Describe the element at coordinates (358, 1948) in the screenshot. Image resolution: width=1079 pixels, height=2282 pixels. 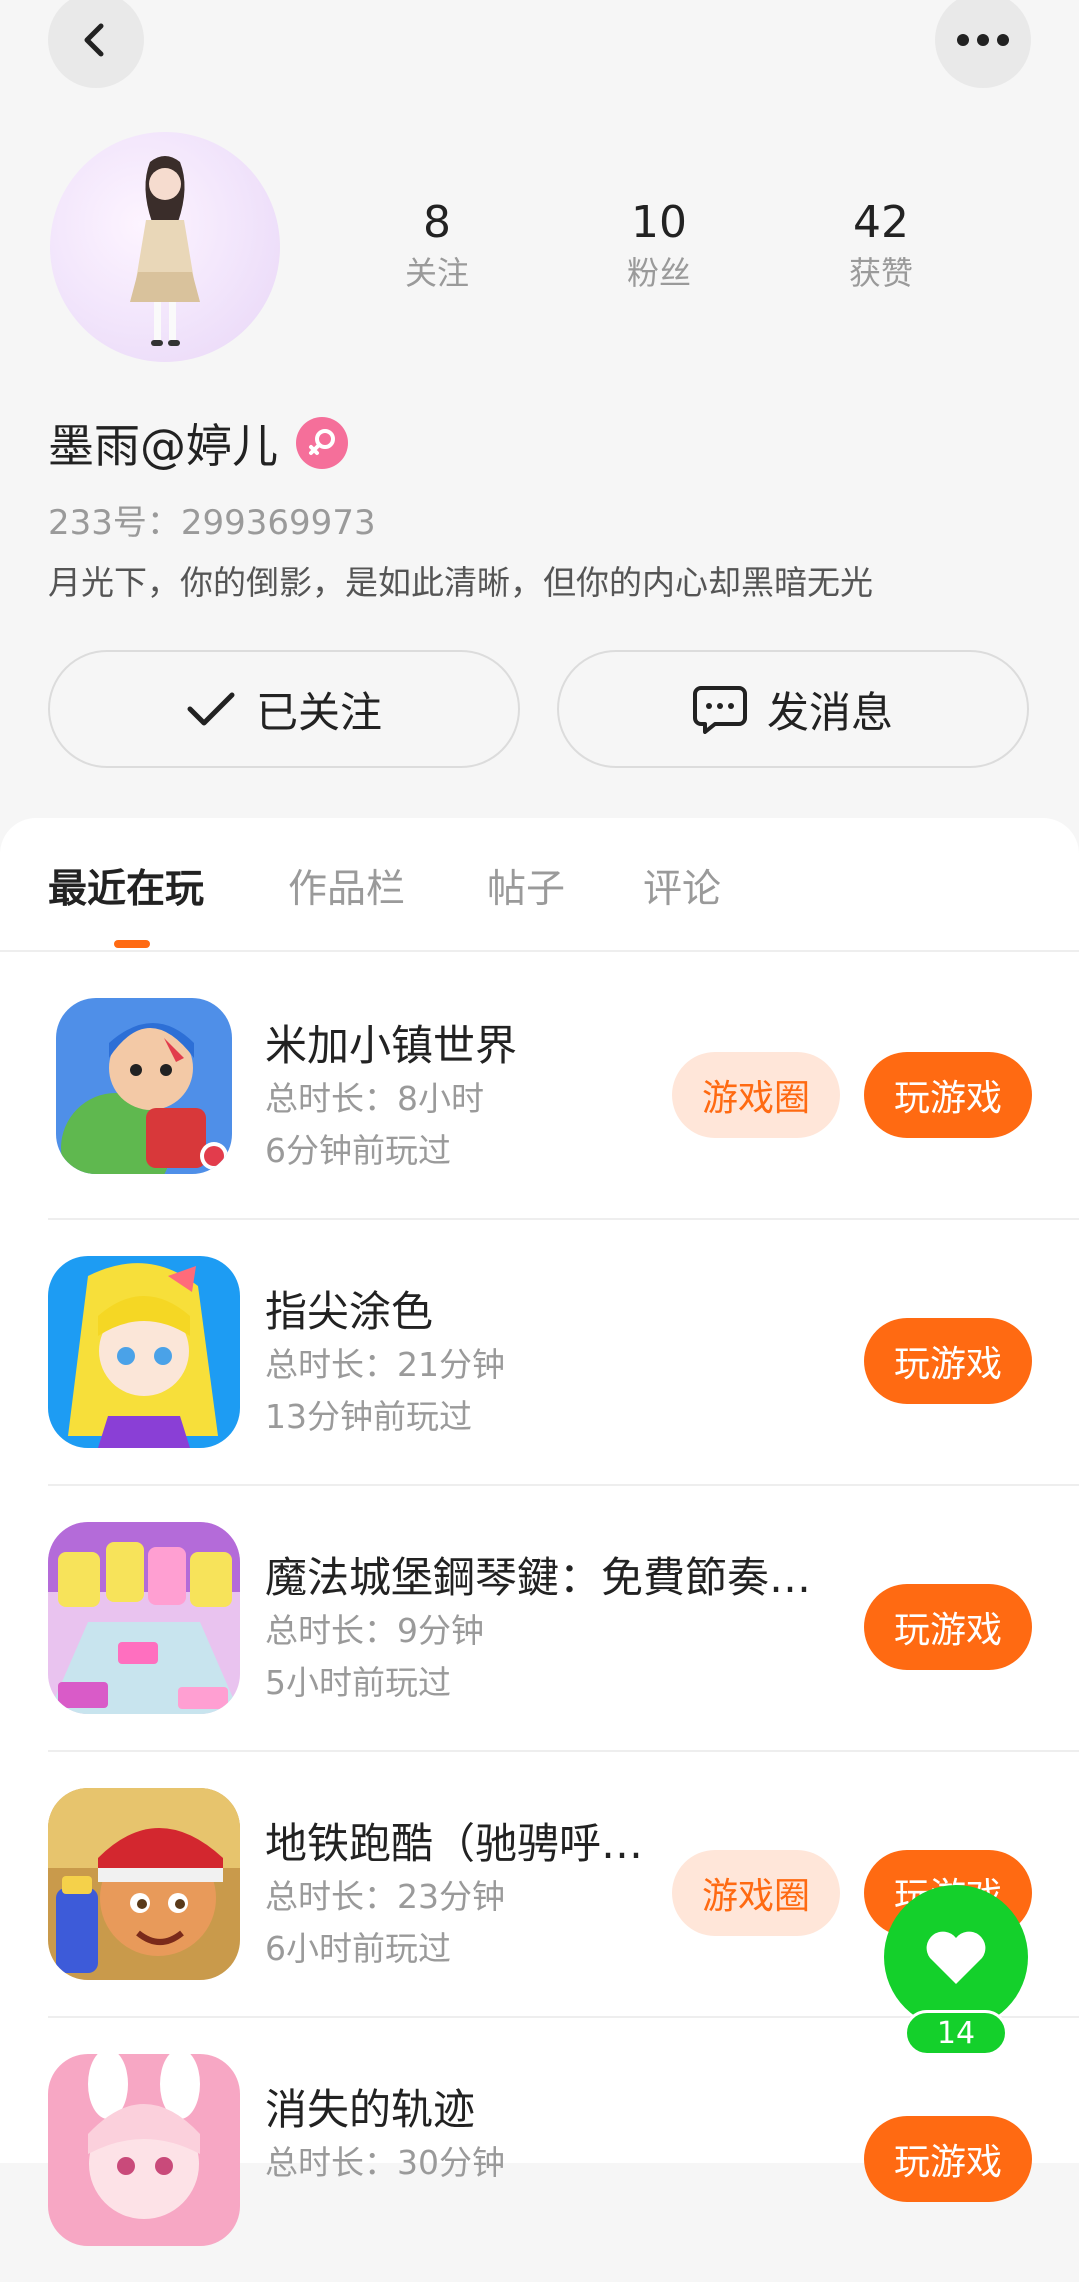
I see `game-last-played: 6小时前玩过` at that location.